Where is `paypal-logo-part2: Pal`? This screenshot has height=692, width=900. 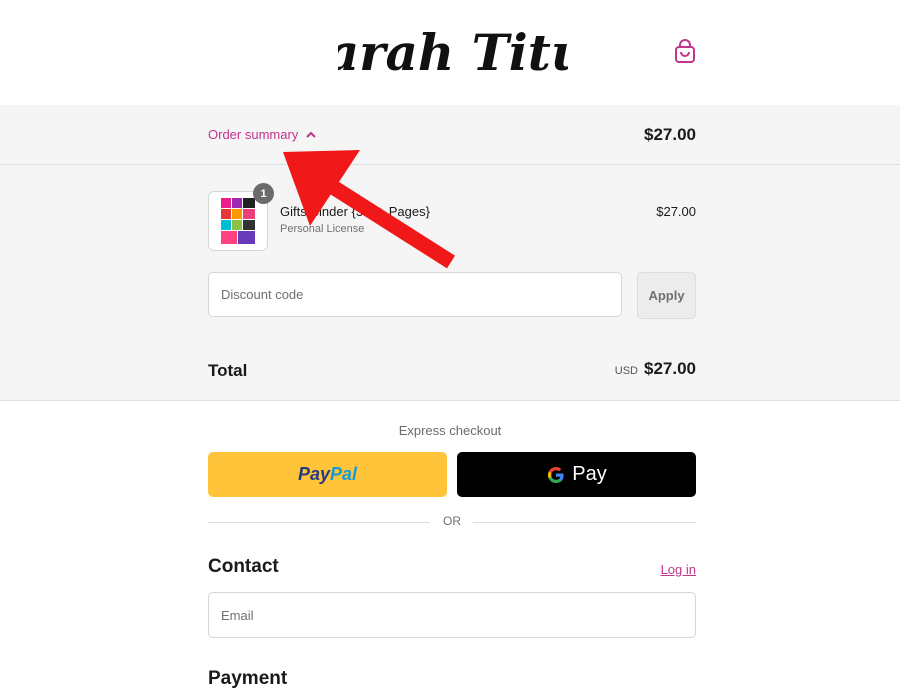 paypal-logo-part2: Pal is located at coordinates (344, 474).